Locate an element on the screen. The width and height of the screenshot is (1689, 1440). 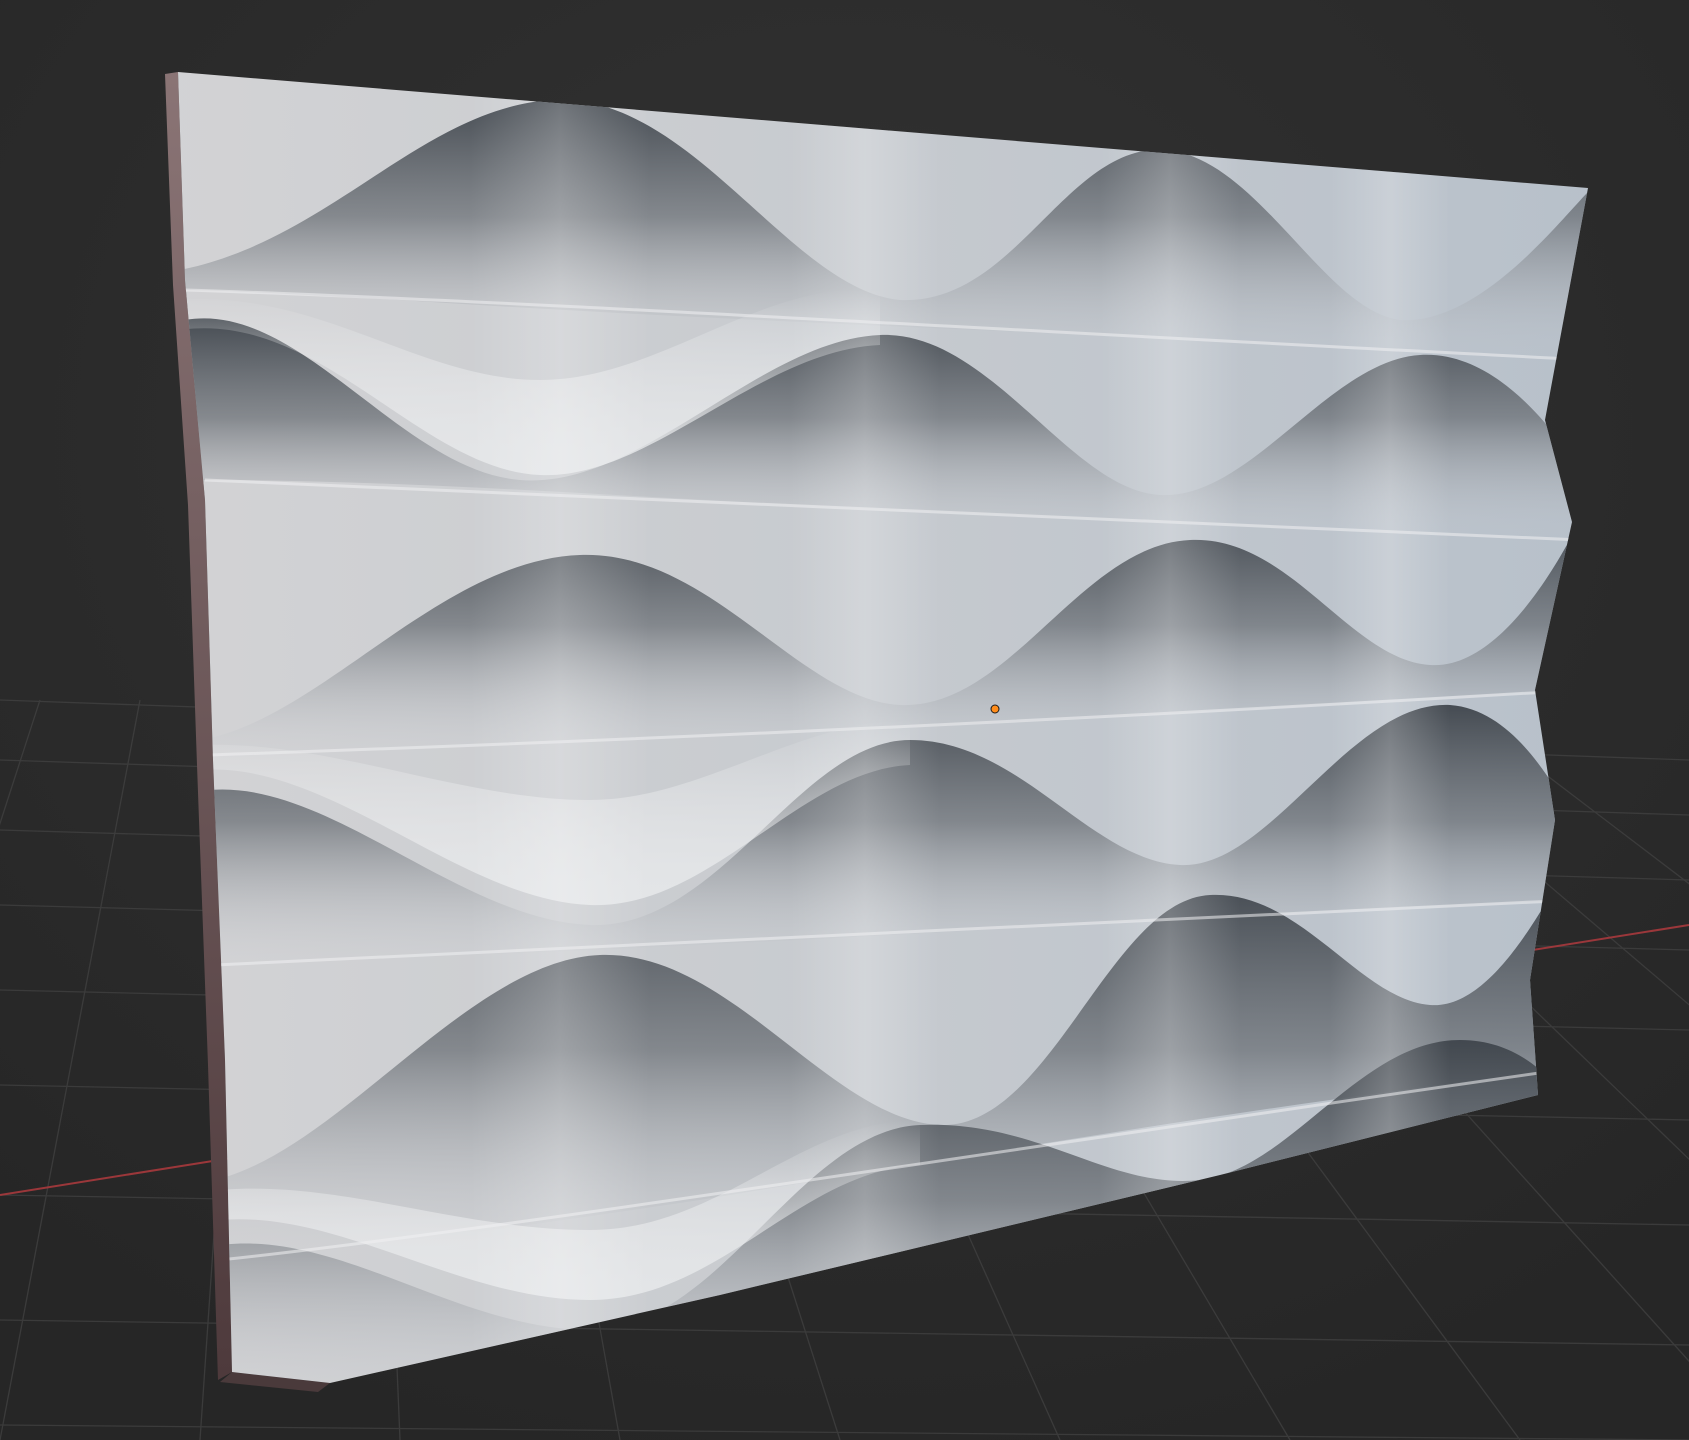
object-origin-marker is located at coordinates (995, 709).